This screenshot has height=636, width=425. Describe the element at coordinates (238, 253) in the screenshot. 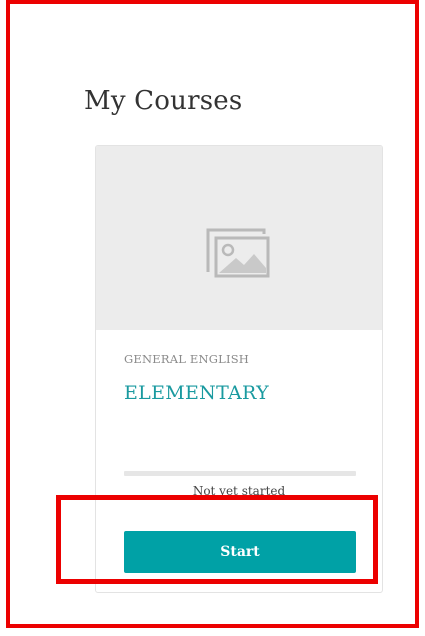

I see `image-placeholder-icon` at that location.